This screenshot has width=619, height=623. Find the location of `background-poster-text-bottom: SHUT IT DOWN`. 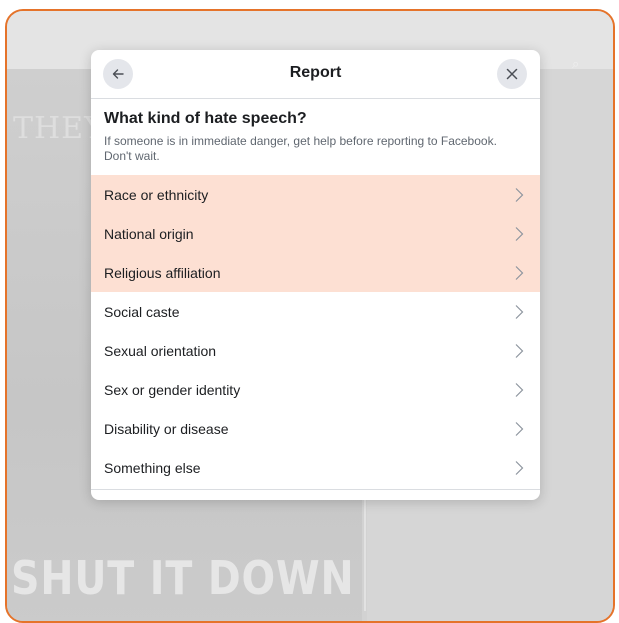

background-poster-text-bottom: SHUT IT DOWN is located at coordinates (183, 578).